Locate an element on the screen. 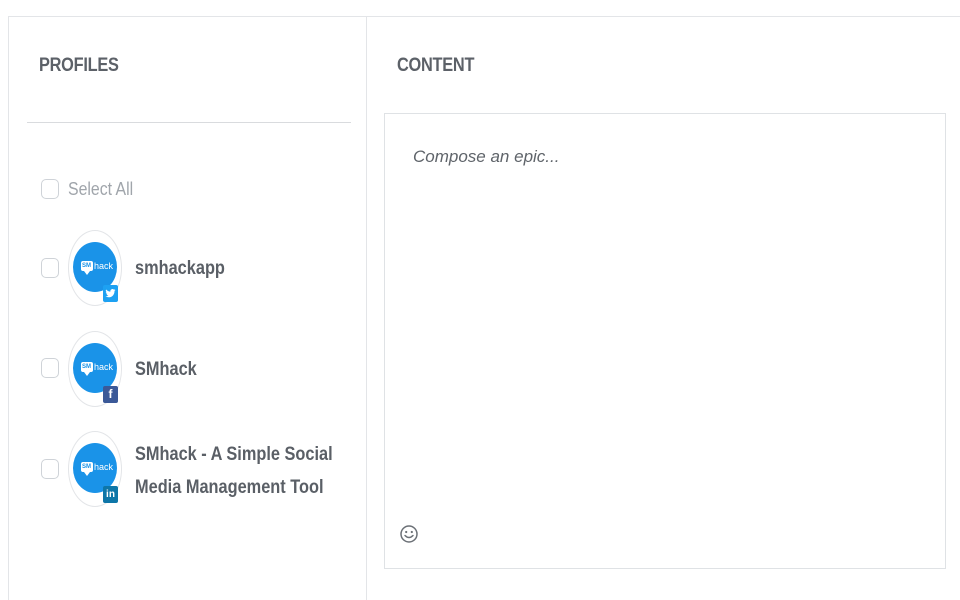 This screenshot has width=960, height=600. avatar: SM hack f is located at coordinates (95, 369).